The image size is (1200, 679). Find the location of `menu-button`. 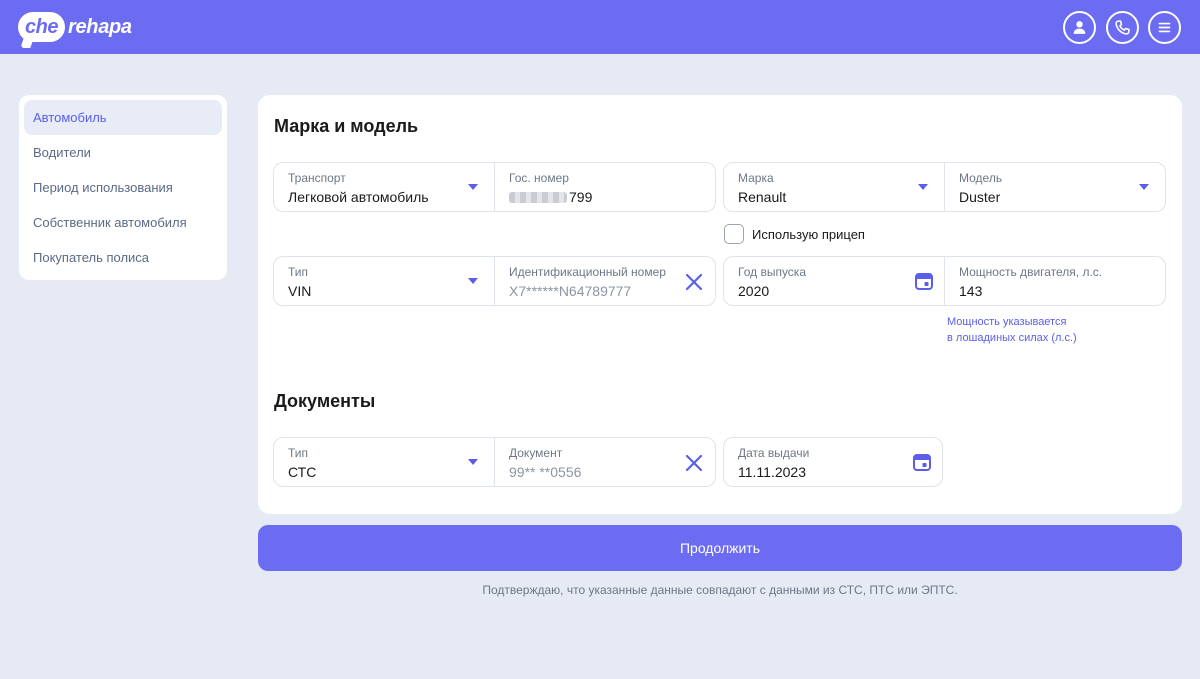

menu-button is located at coordinates (1164, 27).